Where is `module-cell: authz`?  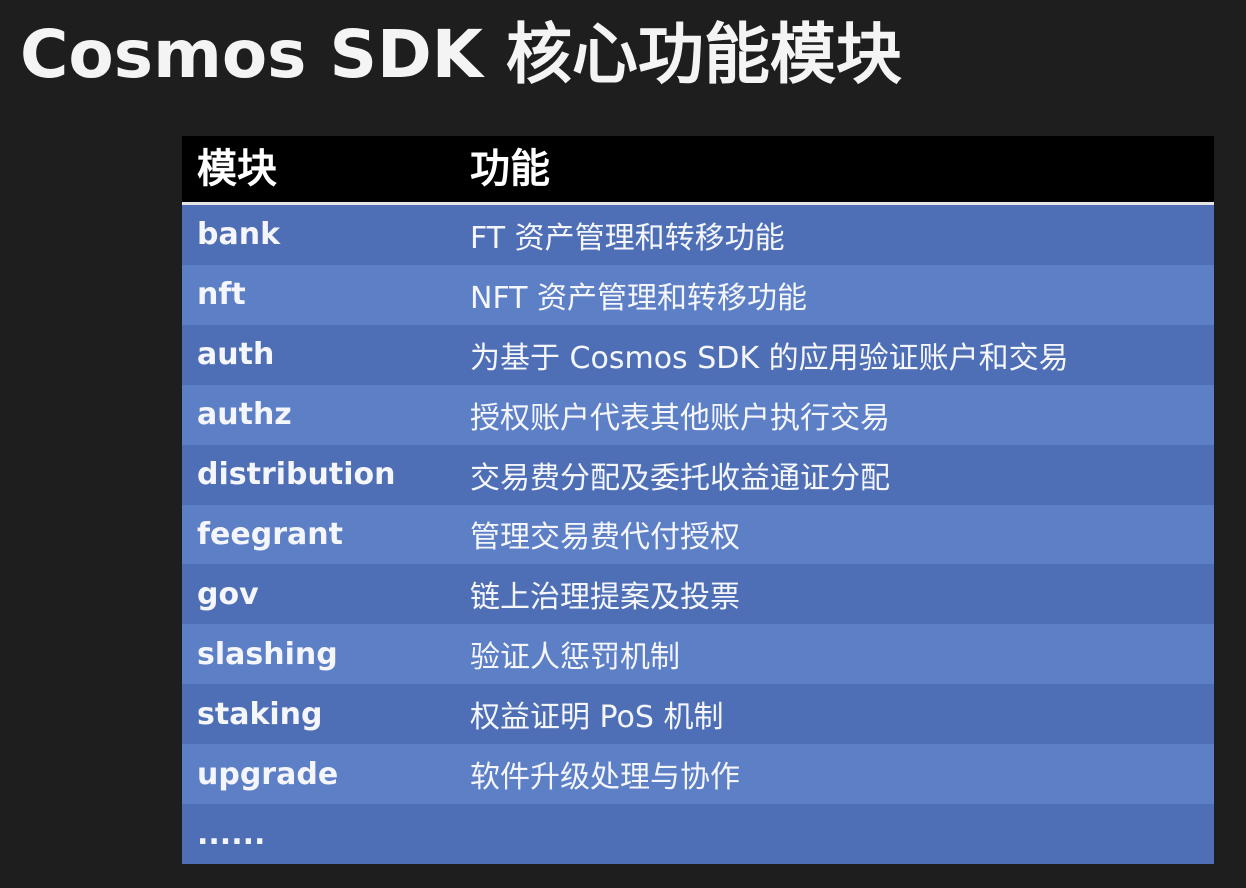
module-cell: authz is located at coordinates (244, 415).